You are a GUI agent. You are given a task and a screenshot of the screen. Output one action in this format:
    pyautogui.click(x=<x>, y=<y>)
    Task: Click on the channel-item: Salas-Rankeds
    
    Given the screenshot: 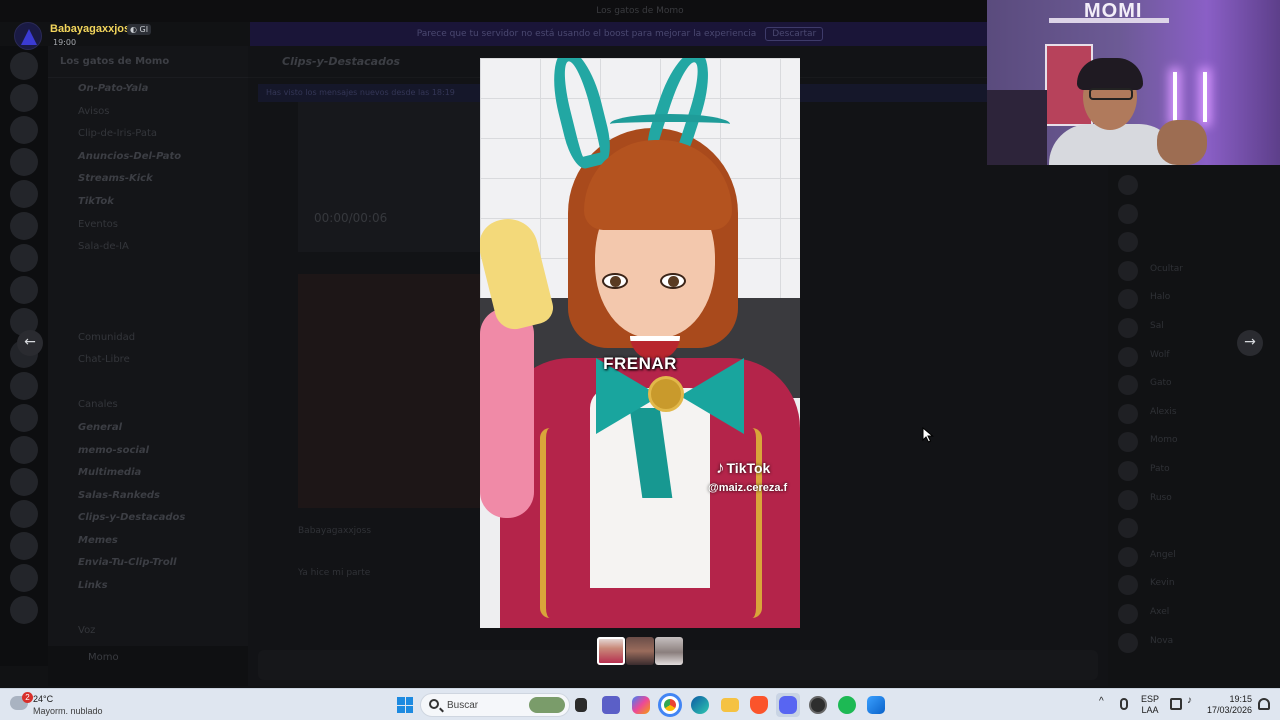 What is the action you would take?
    pyautogui.click(x=148, y=496)
    